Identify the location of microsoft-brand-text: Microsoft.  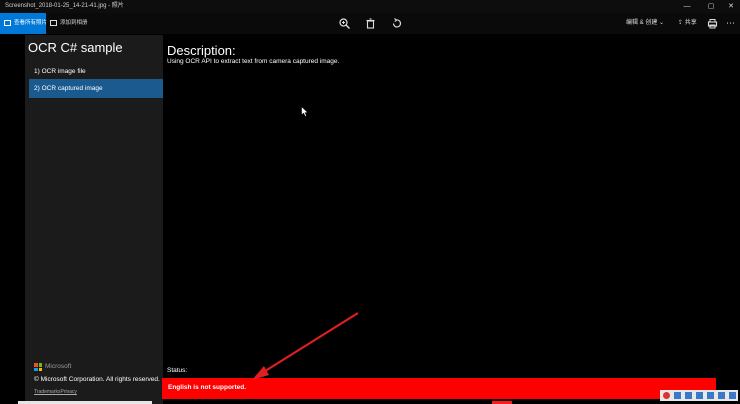
(58, 366).